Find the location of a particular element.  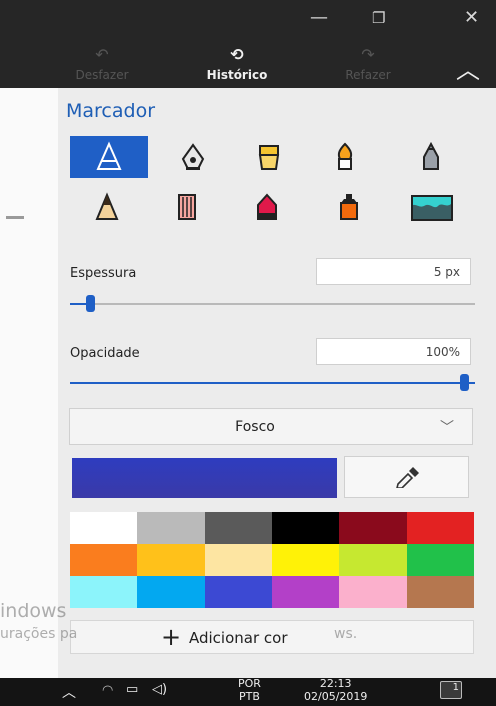

thickness-slider-thumb is located at coordinates (90, 303).